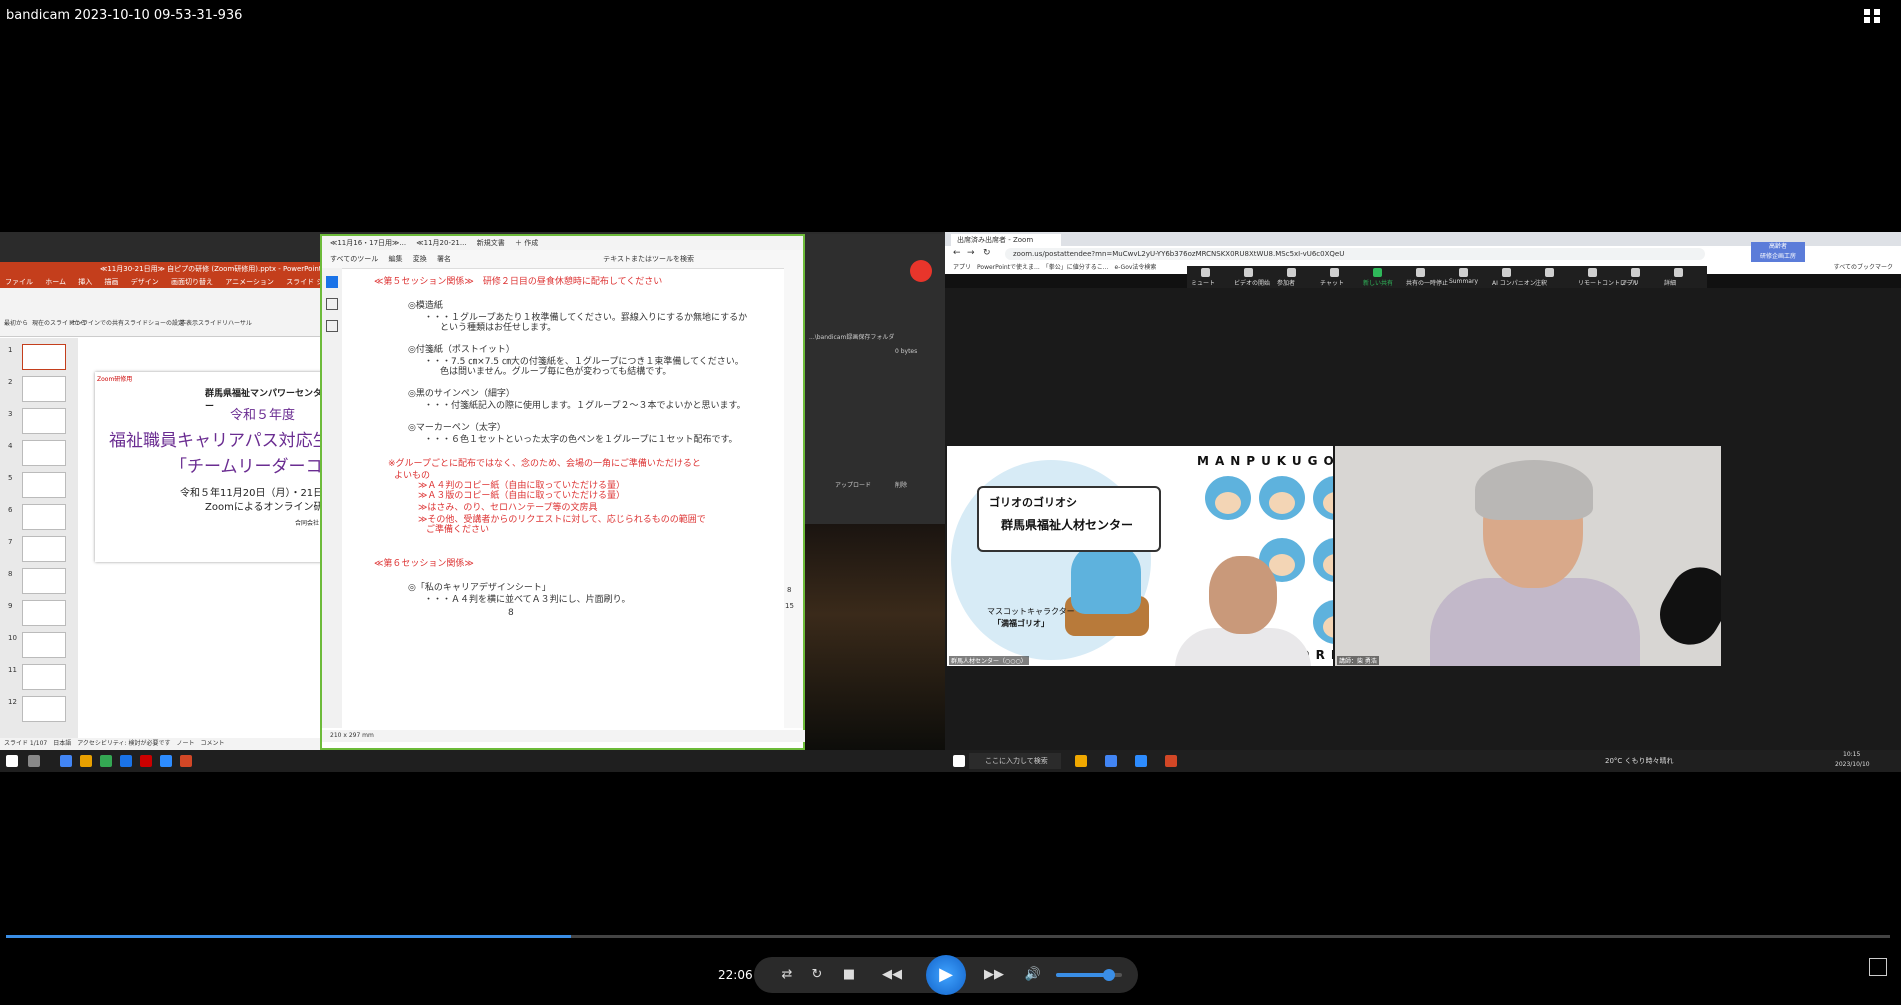 The width and height of the screenshot is (1901, 1005). Describe the element at coordinates (948, 936) in the screenshot. I see `seek-bar` at that location.